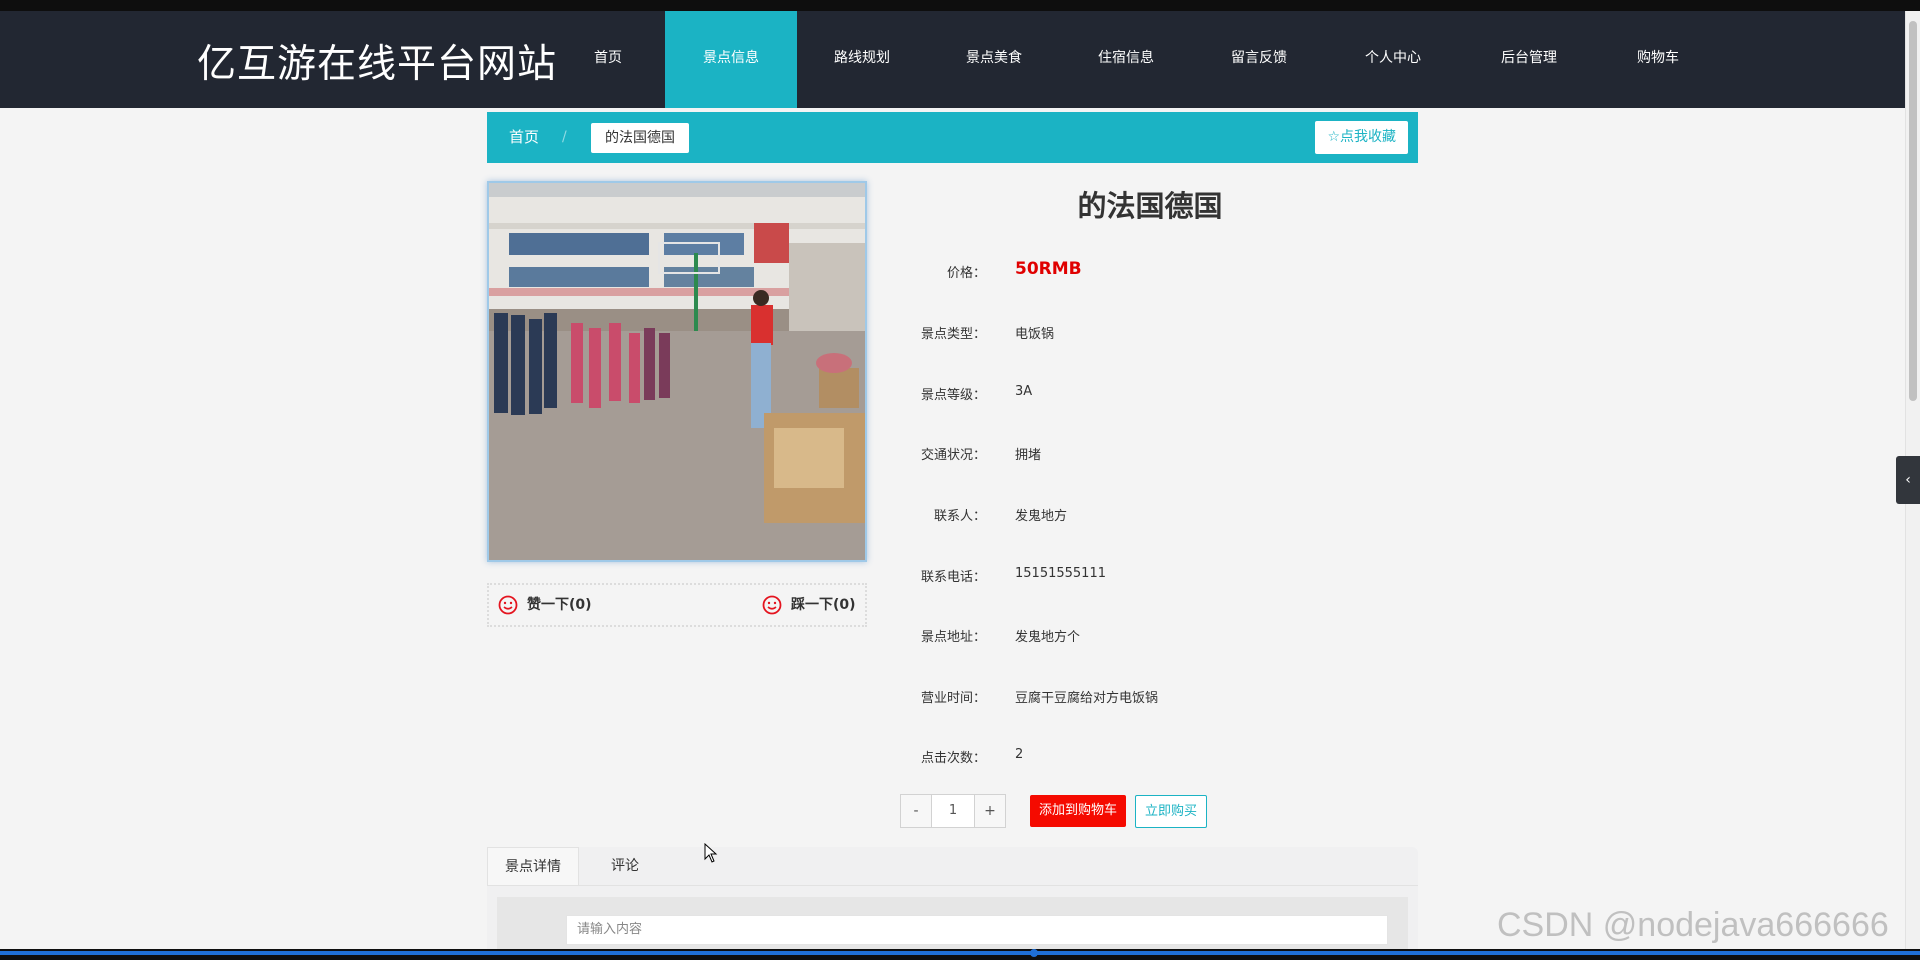 Image resolution: width=1920 pixels, height=960 pixels. What do you see at coordinates (1034, 953) in the screenshot?
I see `progress-knob` at bounding box center [1034, 953].